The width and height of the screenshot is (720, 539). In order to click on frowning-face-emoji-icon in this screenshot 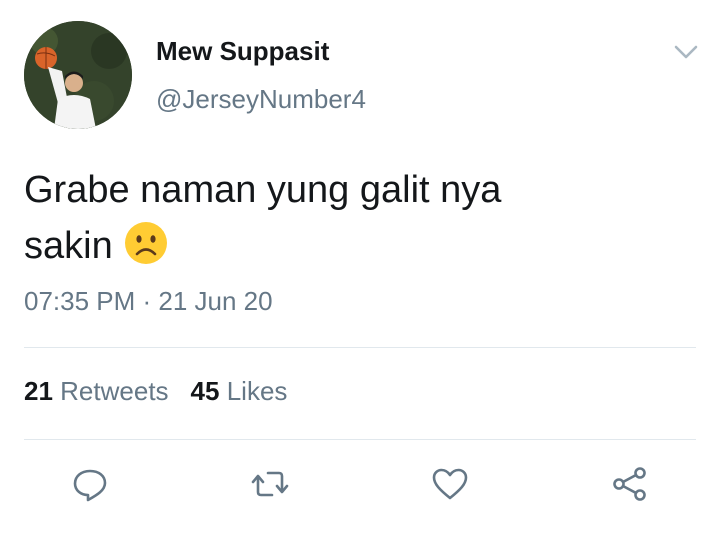, I will do `click(146, 243)`.